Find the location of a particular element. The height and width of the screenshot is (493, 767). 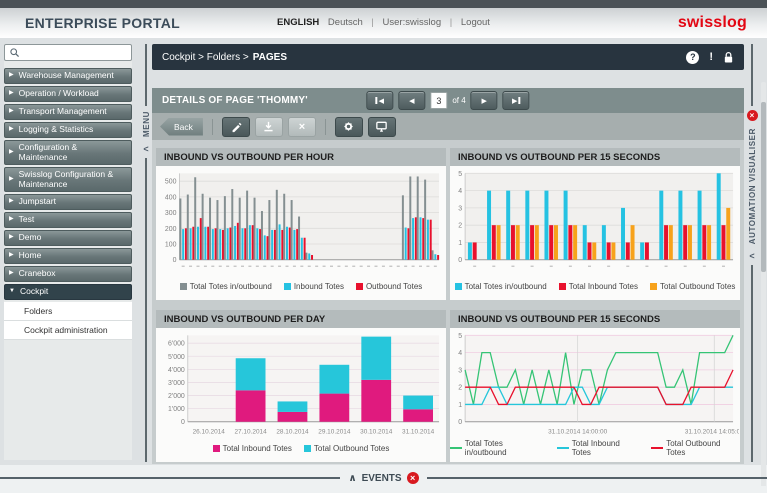

scrollbar is located at coordinates (763, 287).